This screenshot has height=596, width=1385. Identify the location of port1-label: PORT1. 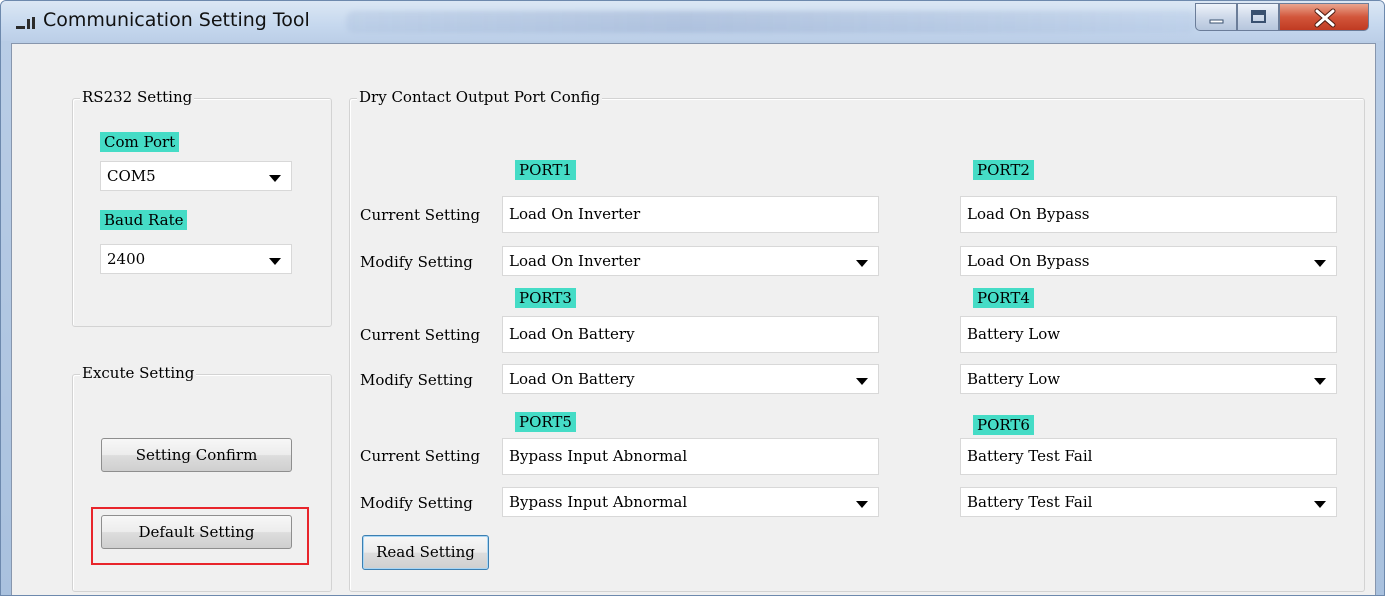
(545, 170).